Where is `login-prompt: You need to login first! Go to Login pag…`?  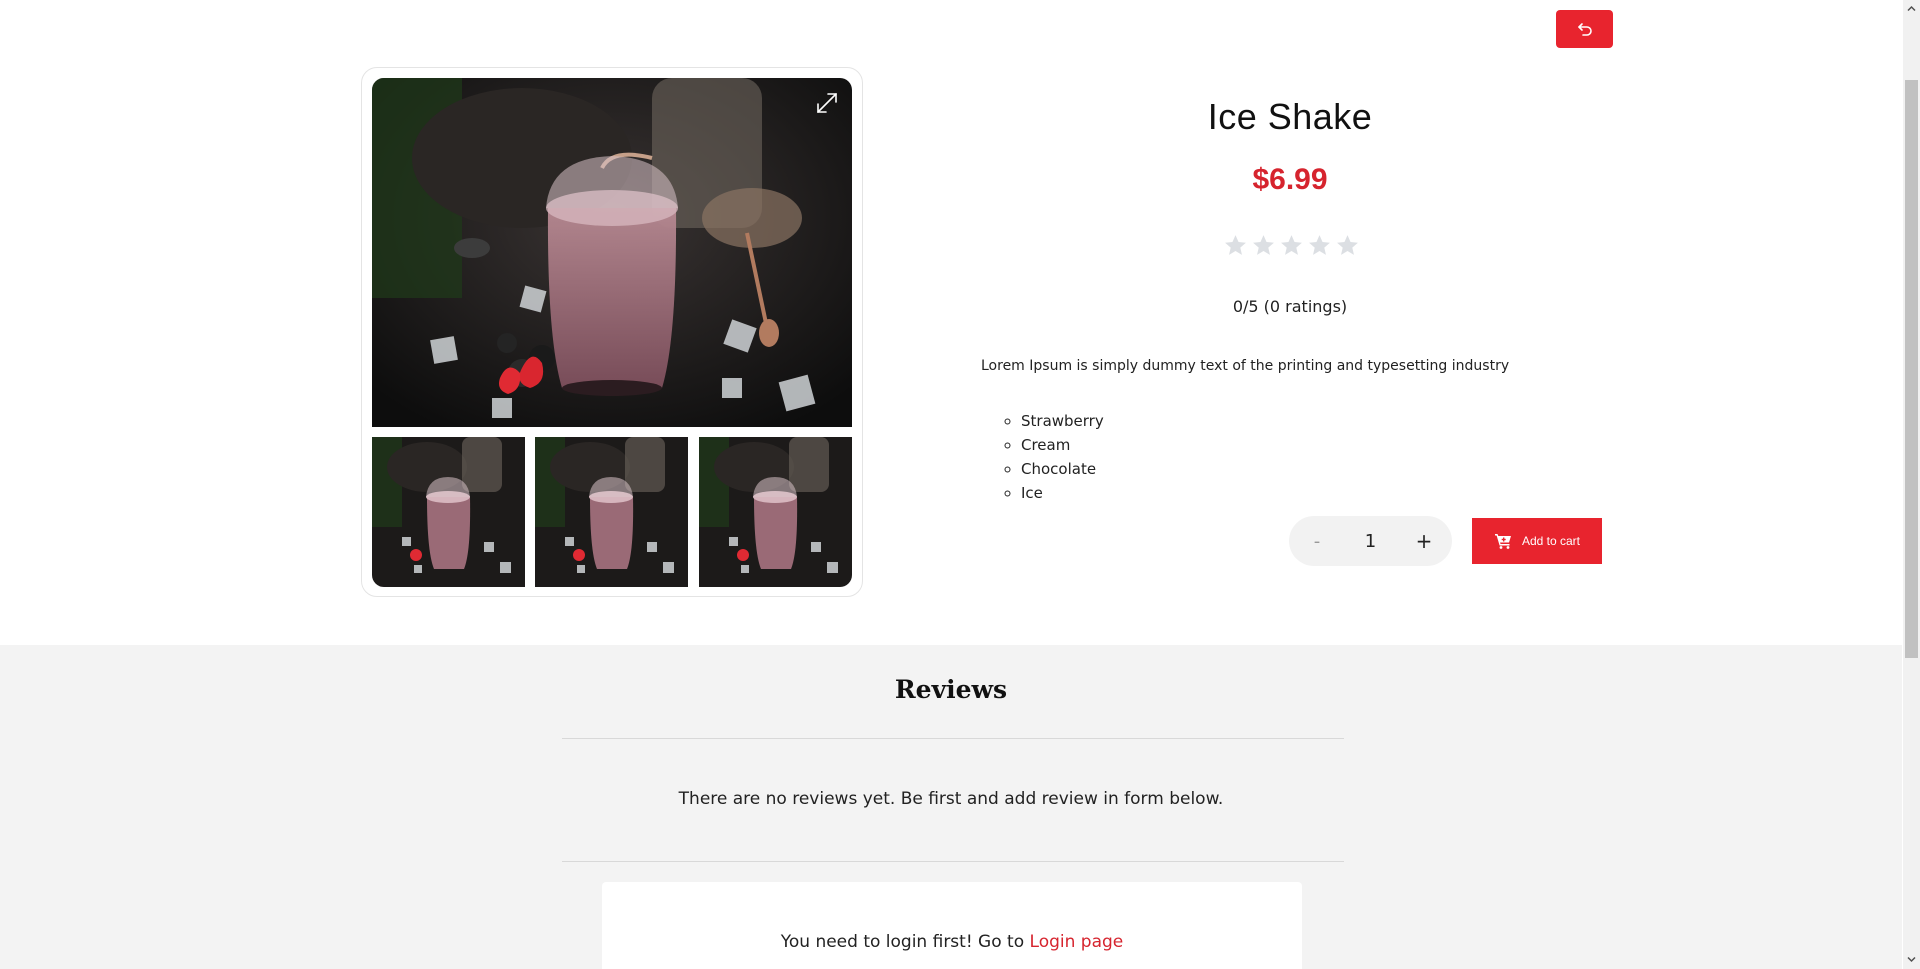 login-prompt: You need to login first! Go to Login pag… is located at coordinates (952, 942).